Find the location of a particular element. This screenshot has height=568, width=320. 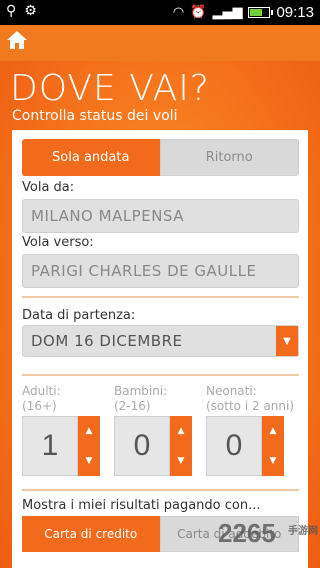

one-way-button: Sola andata is located at coordinates (91, 157).